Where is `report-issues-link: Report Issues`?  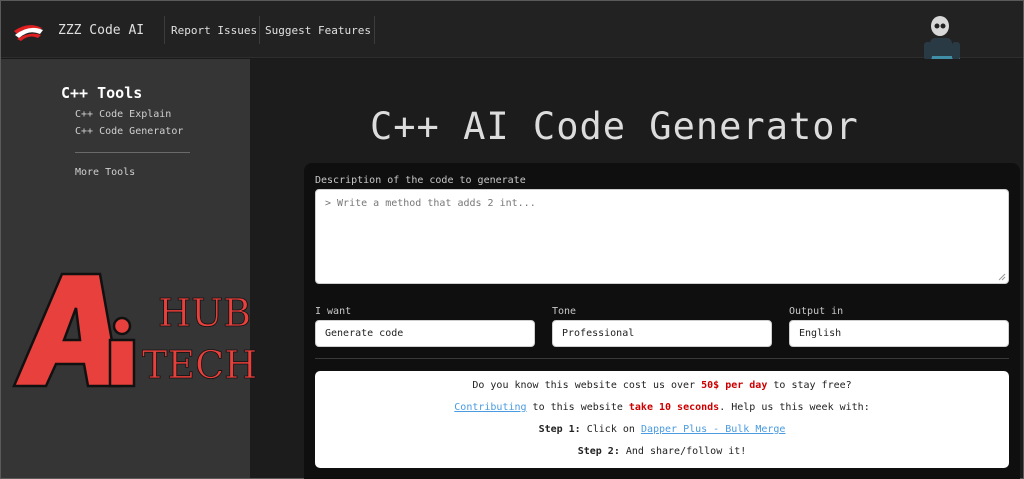
report-issues-link: Report Issues is located at coordinates (214, 30).